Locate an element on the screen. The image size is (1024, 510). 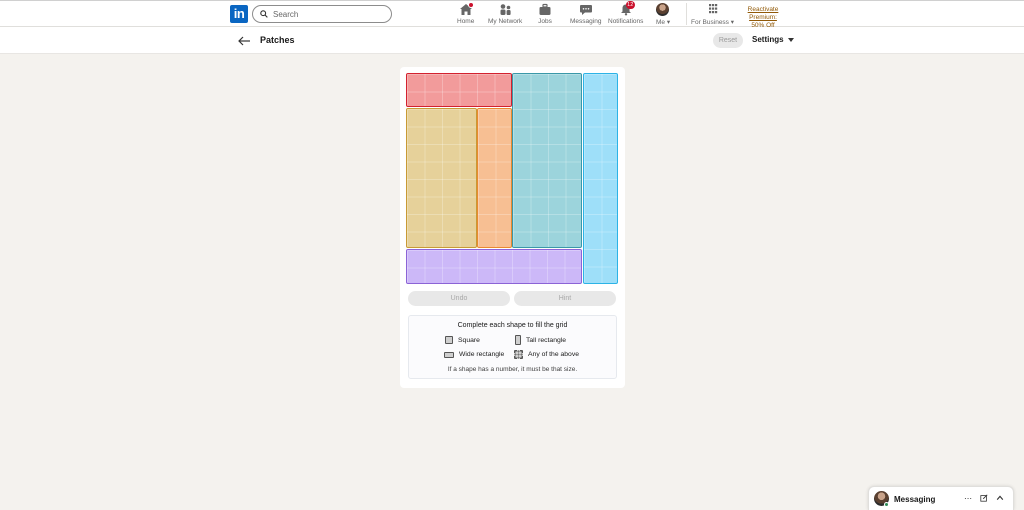
nav-home-label: Home is located at coordinates (466, 21).